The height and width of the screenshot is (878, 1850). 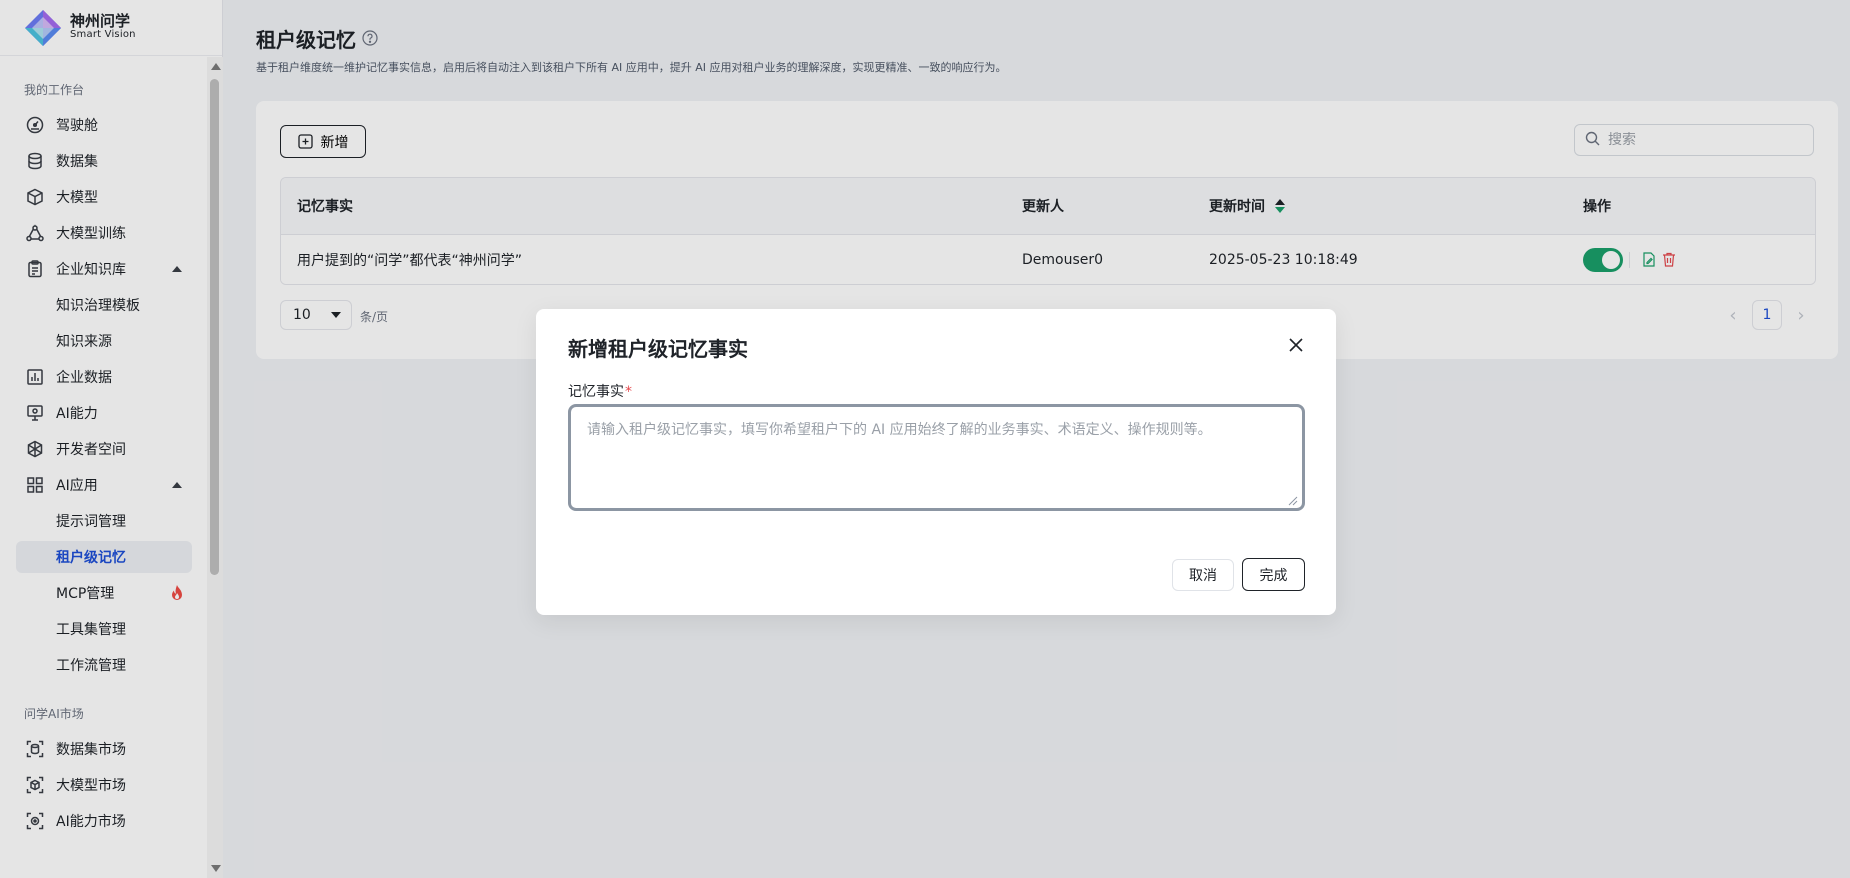 I want to click on resize-handle-icon, so click(x=1293, y=500).